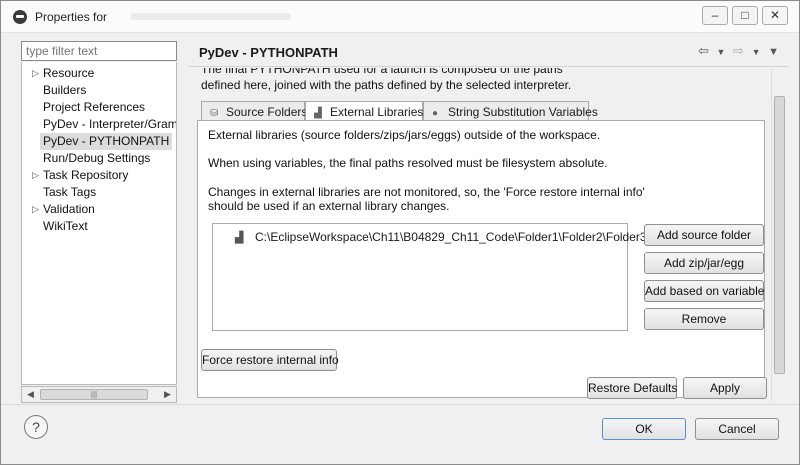 Image resolution: width=800 pixels, height=465 pixels. What do you see at coordinates (775, 15) in the screenshot?
I see `close-button: ✕` at bounding box center [775, 15].